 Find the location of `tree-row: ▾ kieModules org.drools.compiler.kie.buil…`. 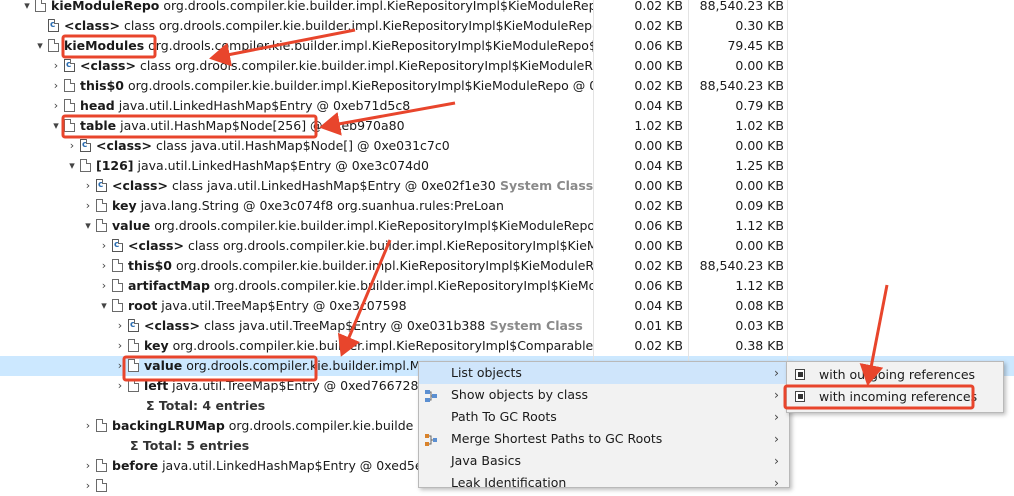

tree-row: ▾ kieModules org.drools.compiler.kie.buil… is located at coordinates (507, 46).